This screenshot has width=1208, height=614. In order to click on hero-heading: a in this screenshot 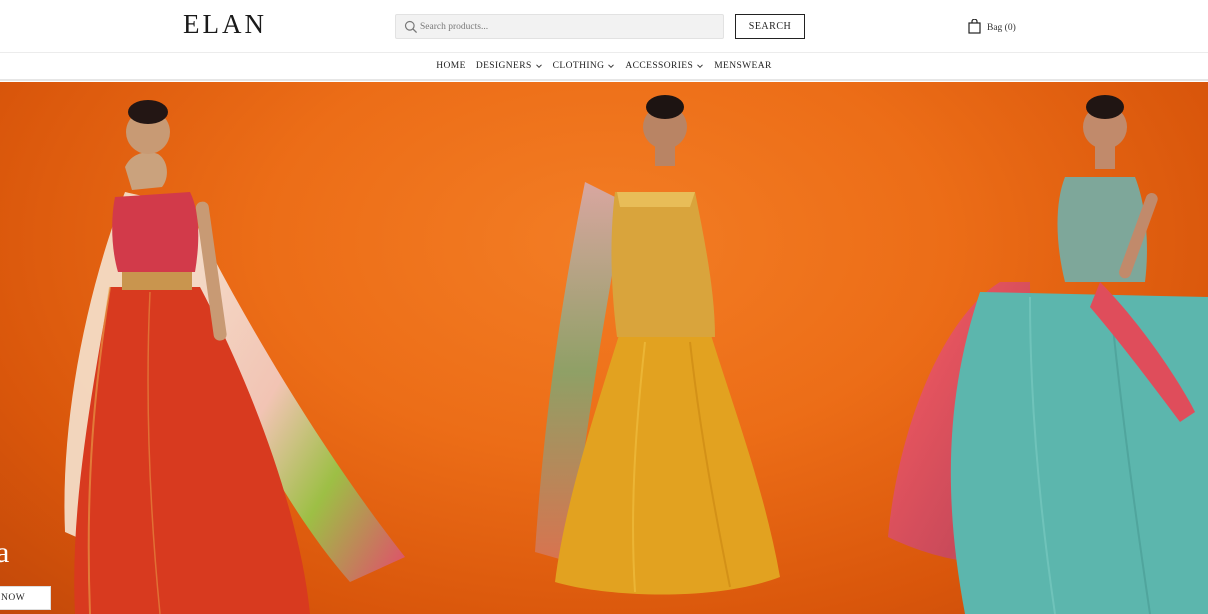, I will do `click(5, 552)`.